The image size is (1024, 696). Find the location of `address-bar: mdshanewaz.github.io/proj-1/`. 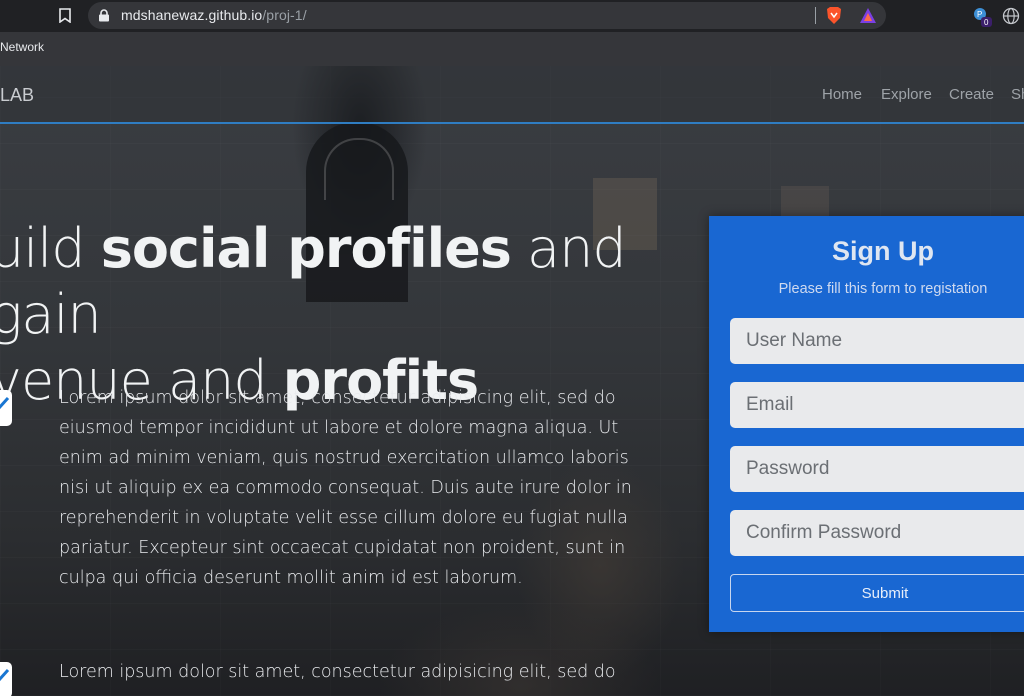

address-bar: mdshanewaz.github.io/proj-1/ is located at coordinates (487, 15).